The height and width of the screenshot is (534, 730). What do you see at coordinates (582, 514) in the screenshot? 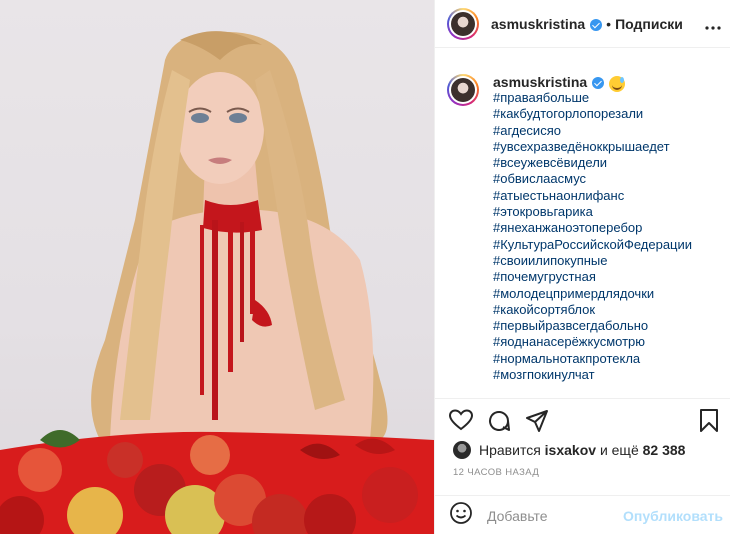
I see `comment-bar: Добавьте Опубликовать` at bounding box center [582, 514].